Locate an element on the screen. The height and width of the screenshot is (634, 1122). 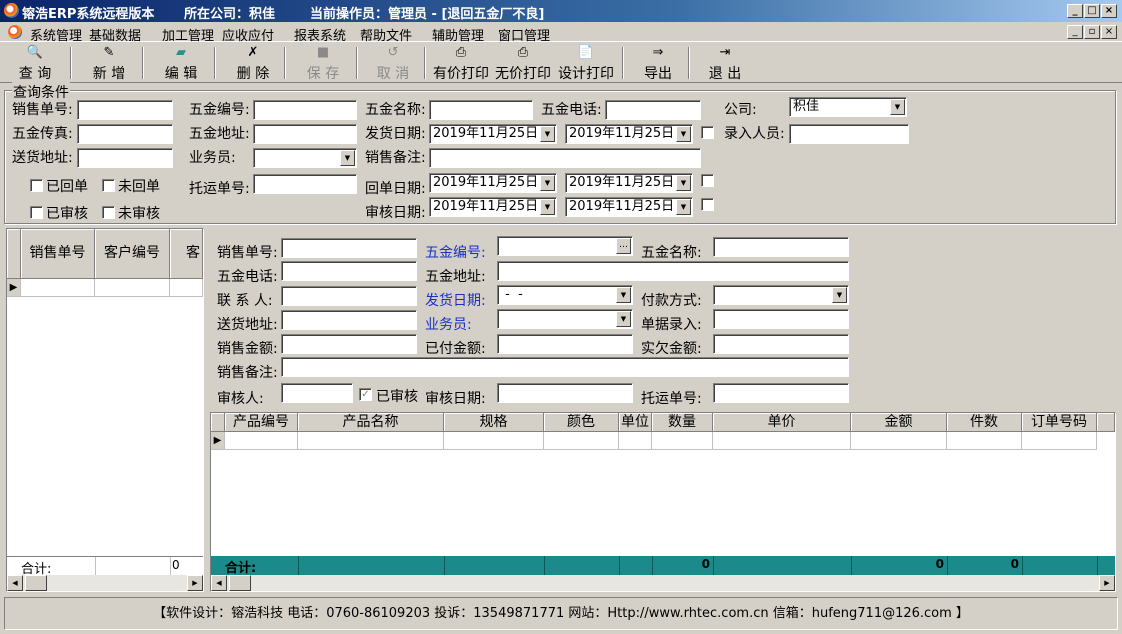
detail-audit-date-input is located at coordinates (565, 393).